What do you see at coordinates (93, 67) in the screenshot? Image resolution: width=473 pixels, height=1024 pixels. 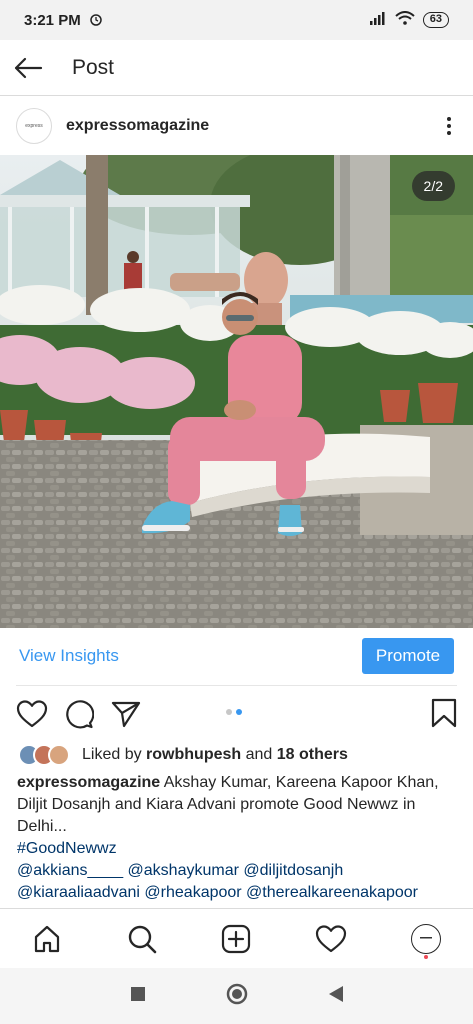 I see `page-title: Post` at bounding box center [93, 67].